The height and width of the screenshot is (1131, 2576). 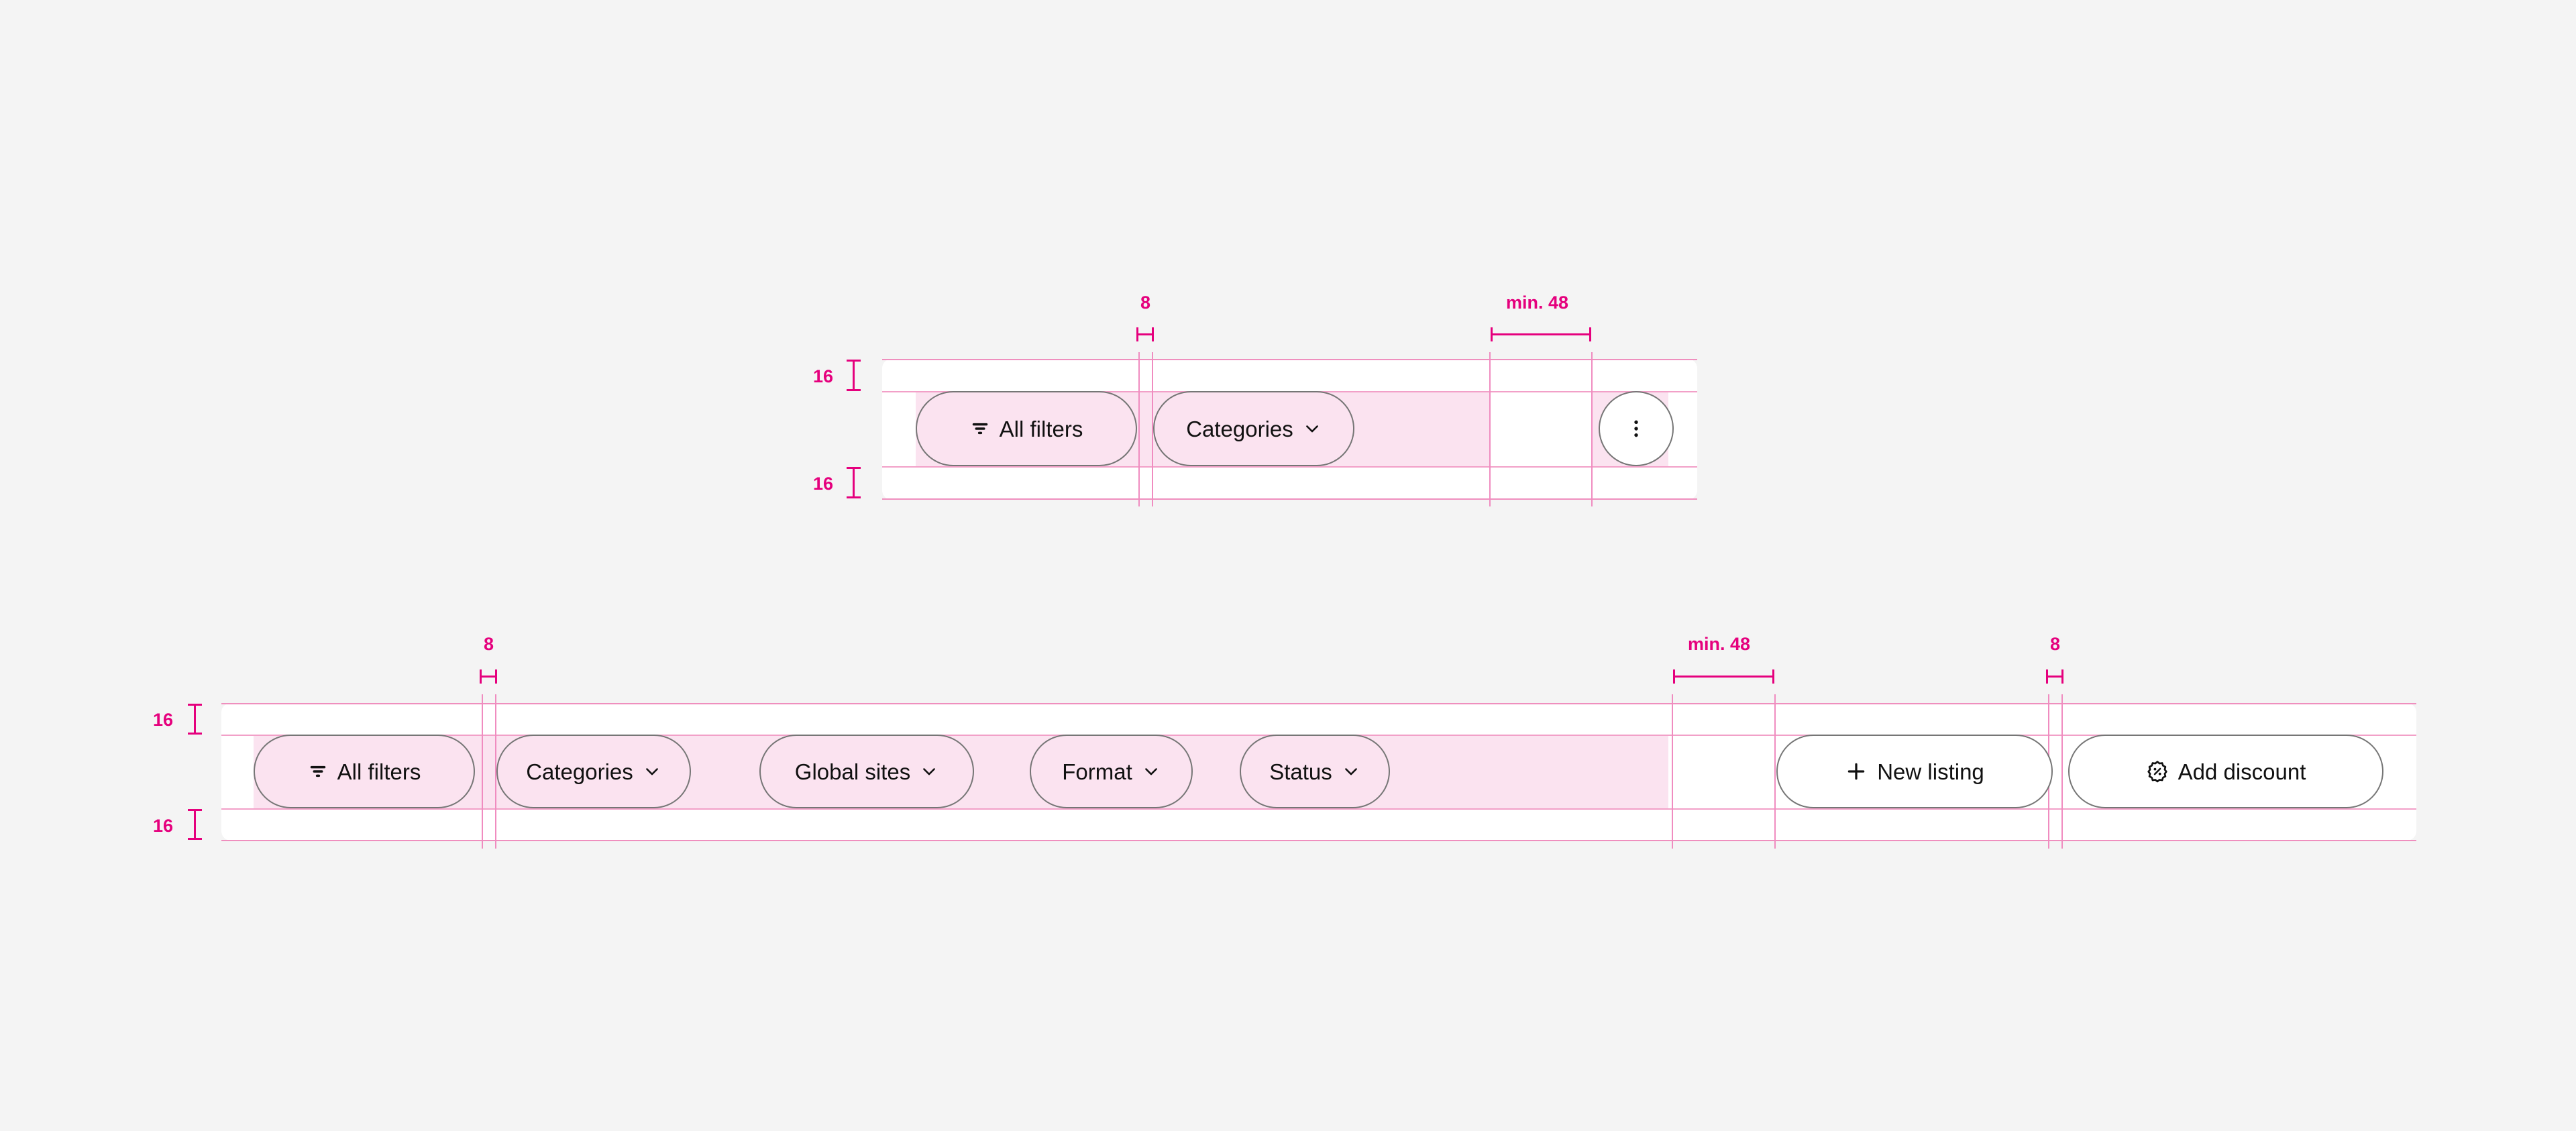 I want to click on new-listing-label: New listing, so click(x=1930, y=771).